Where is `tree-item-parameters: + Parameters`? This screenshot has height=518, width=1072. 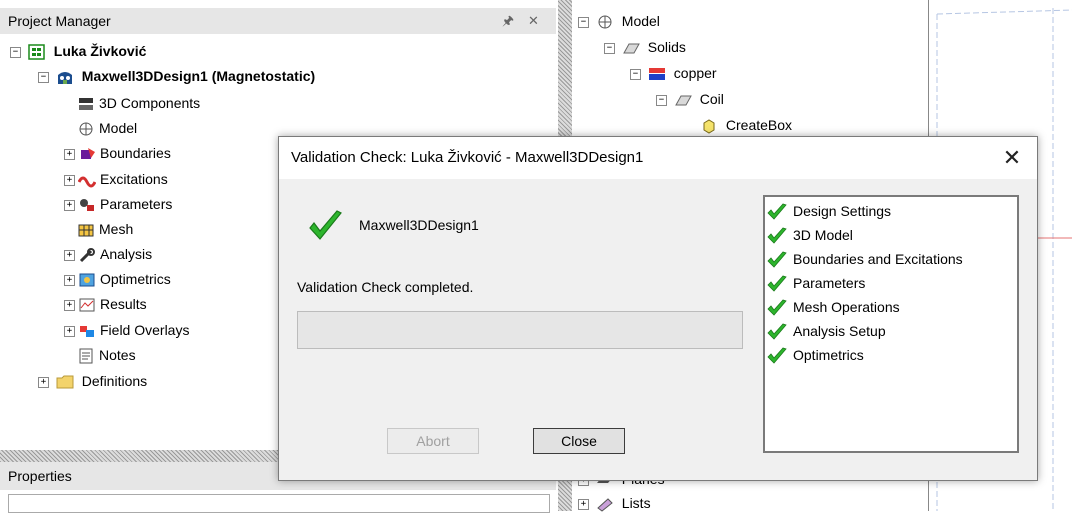
tree-item-parameters: + Parameters is located at coordinates (118, 204).